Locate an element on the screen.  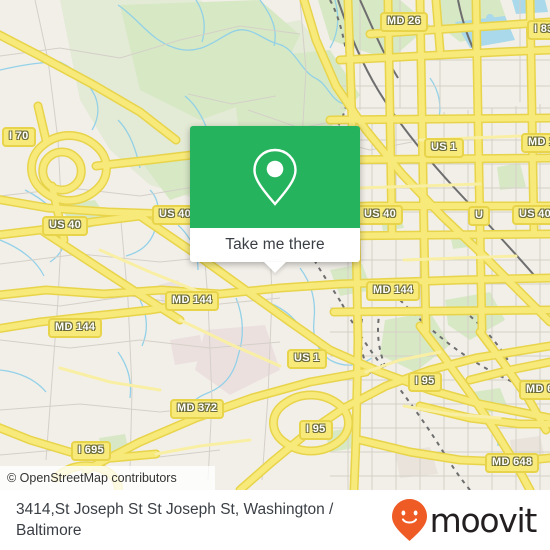
road-shield: I 70 is located at coordinates (19, 137).